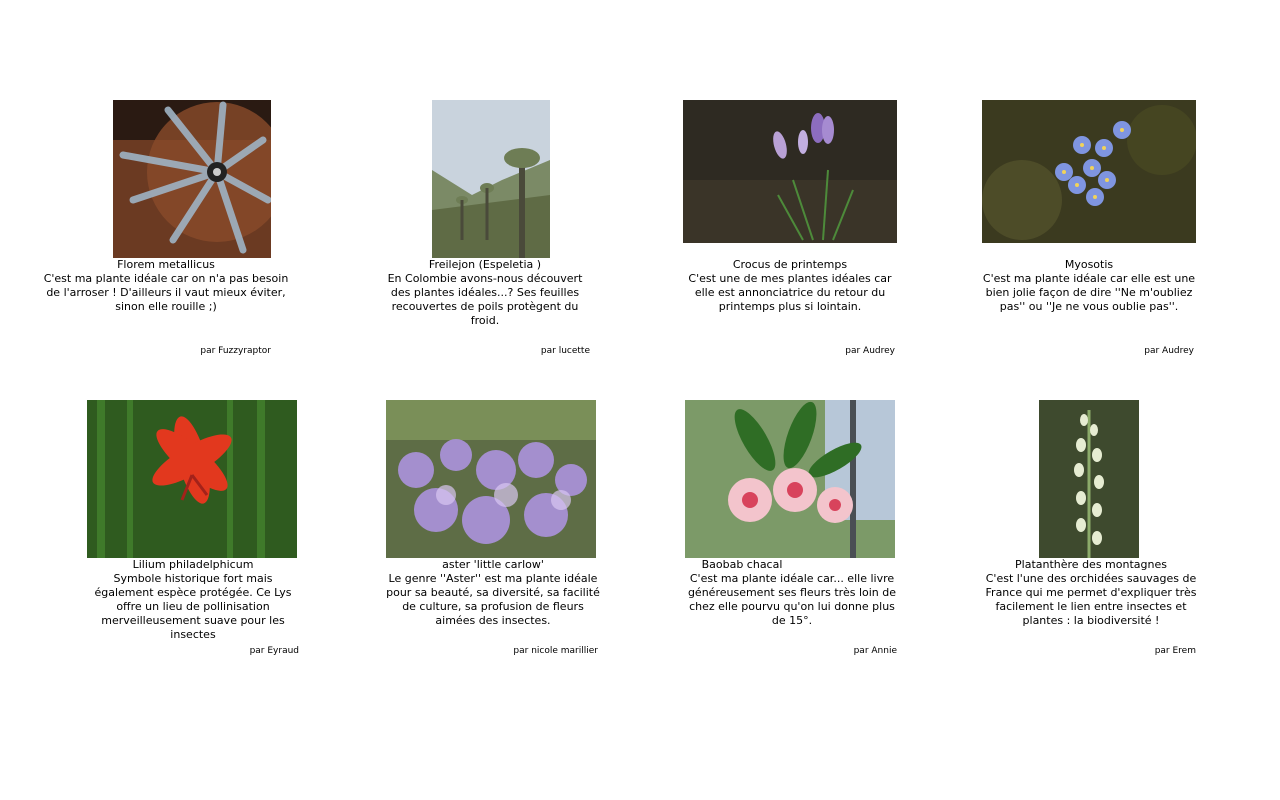 The width and height of the screenshot is (1280, 800). What do you see at coordinates (235, 351) in the screenshot?
I see `card-author: par Fuzzyraptor` at bounding box center [235, 351].